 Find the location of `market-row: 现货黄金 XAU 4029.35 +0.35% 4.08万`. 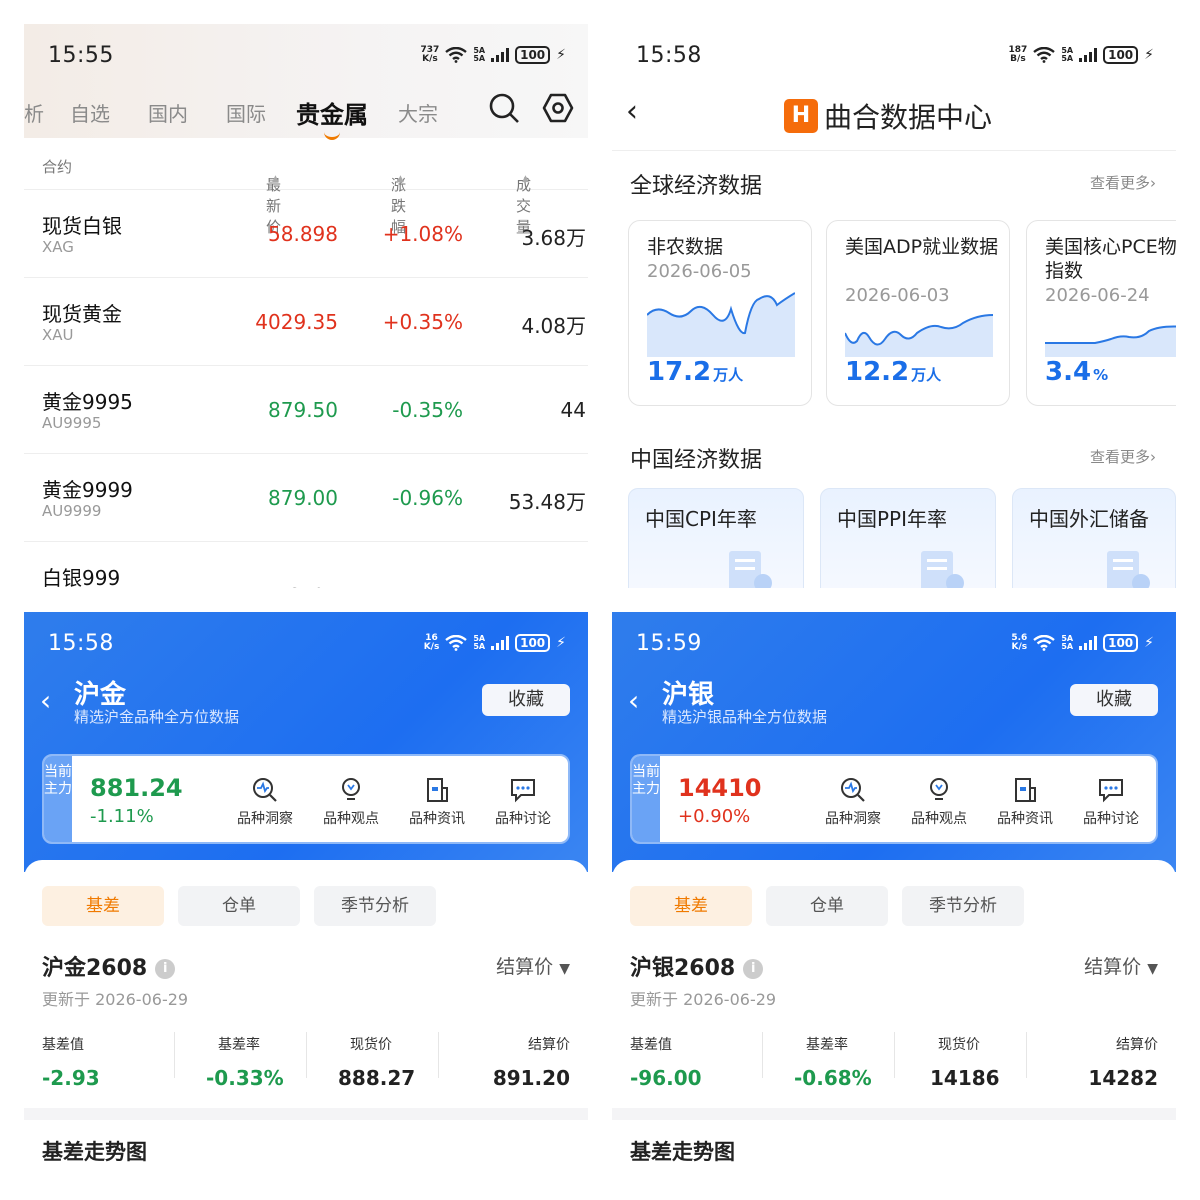

market-row: 现货黄金 XAU 4029.35 +0.35% 4.08万 is located at coordinates (306, 322).